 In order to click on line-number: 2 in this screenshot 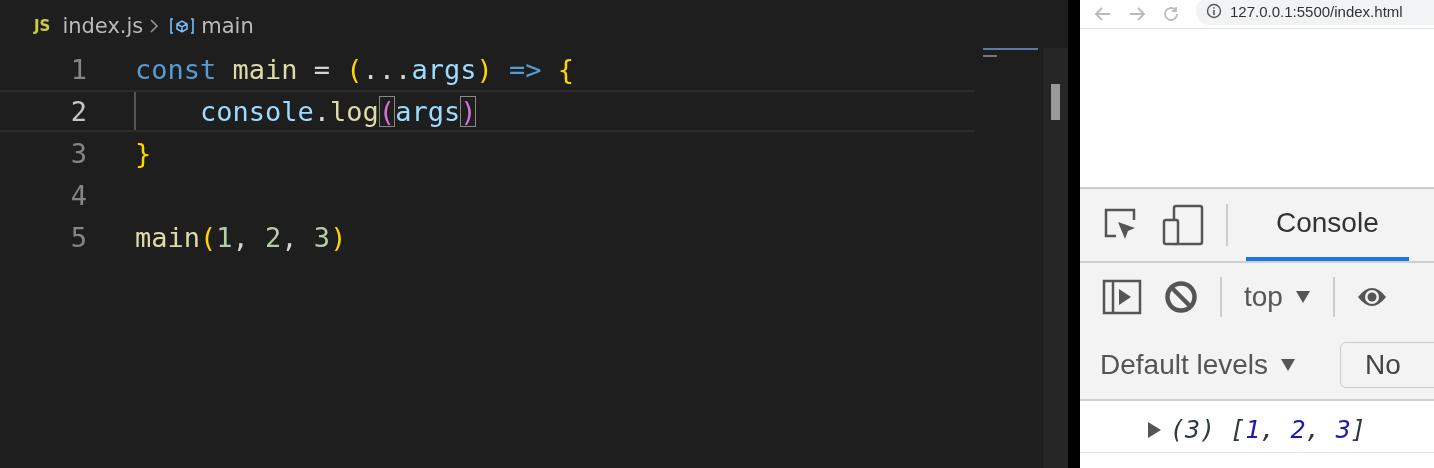, I will do `click(78, 111)`.